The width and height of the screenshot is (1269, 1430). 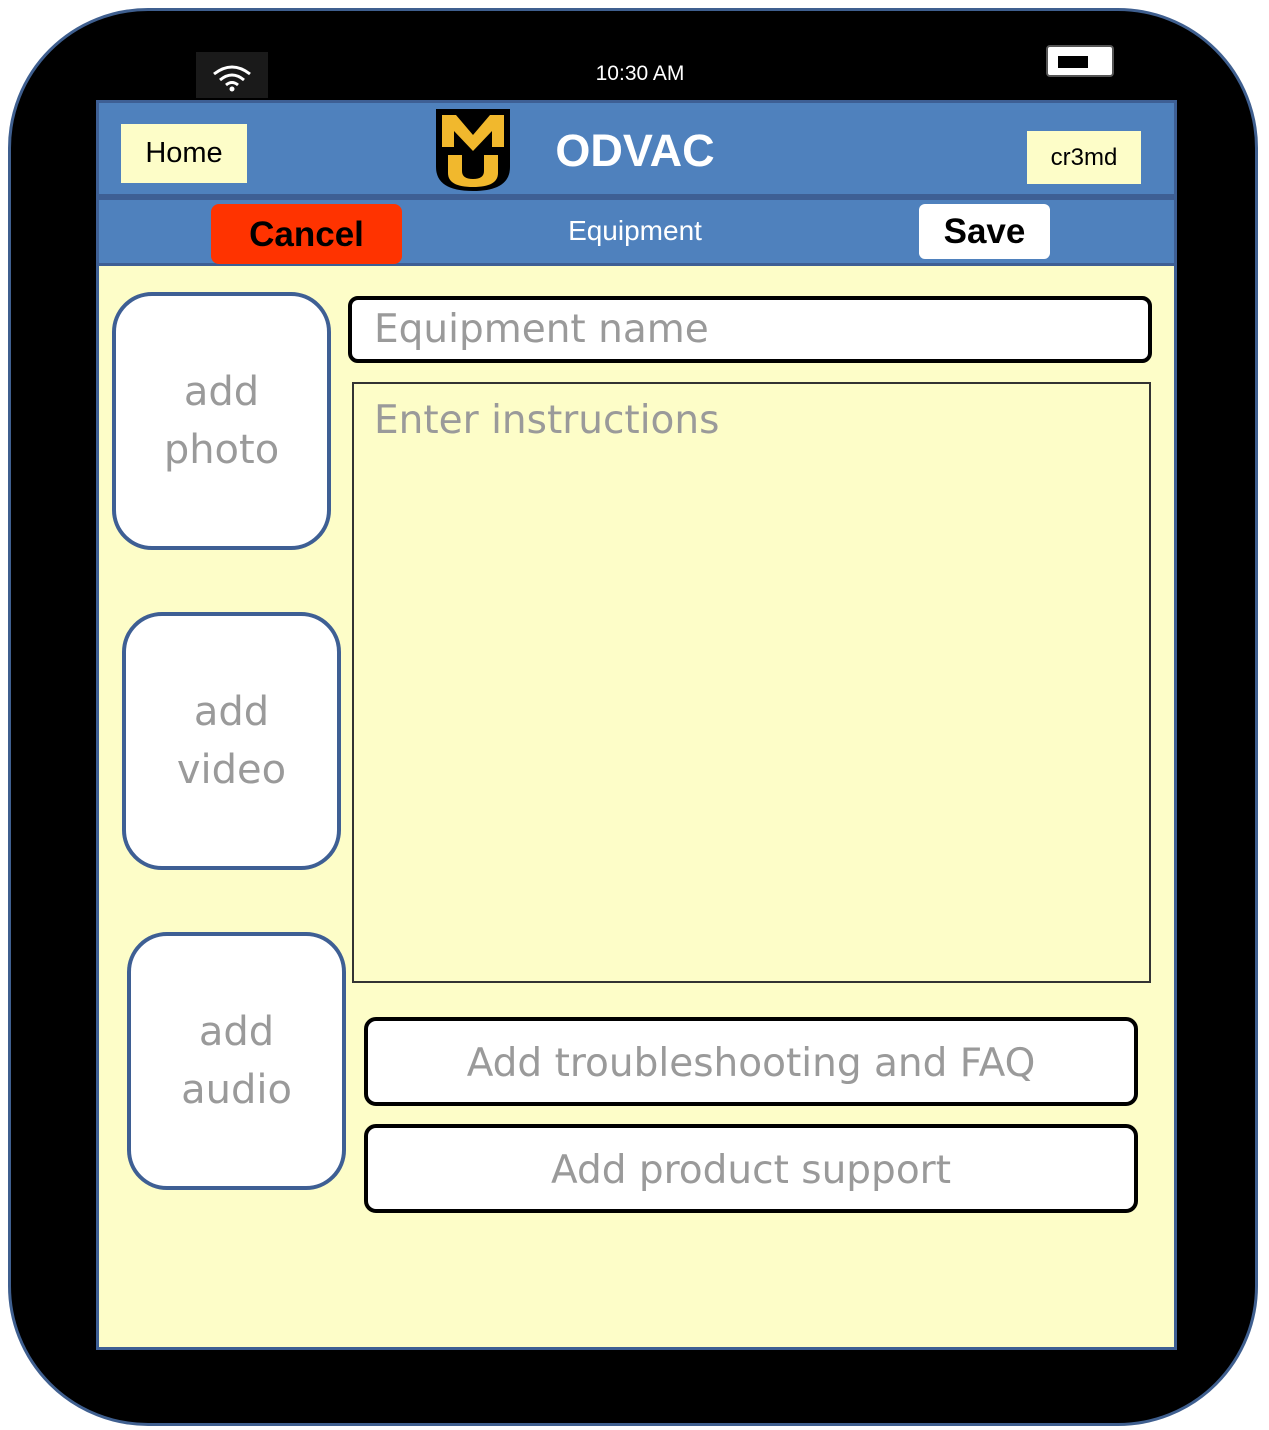 What do you see at coordinates (640, 73) in the screenshot?
I see `status-time: 10:30 AM` at bounding box center [640, 73].